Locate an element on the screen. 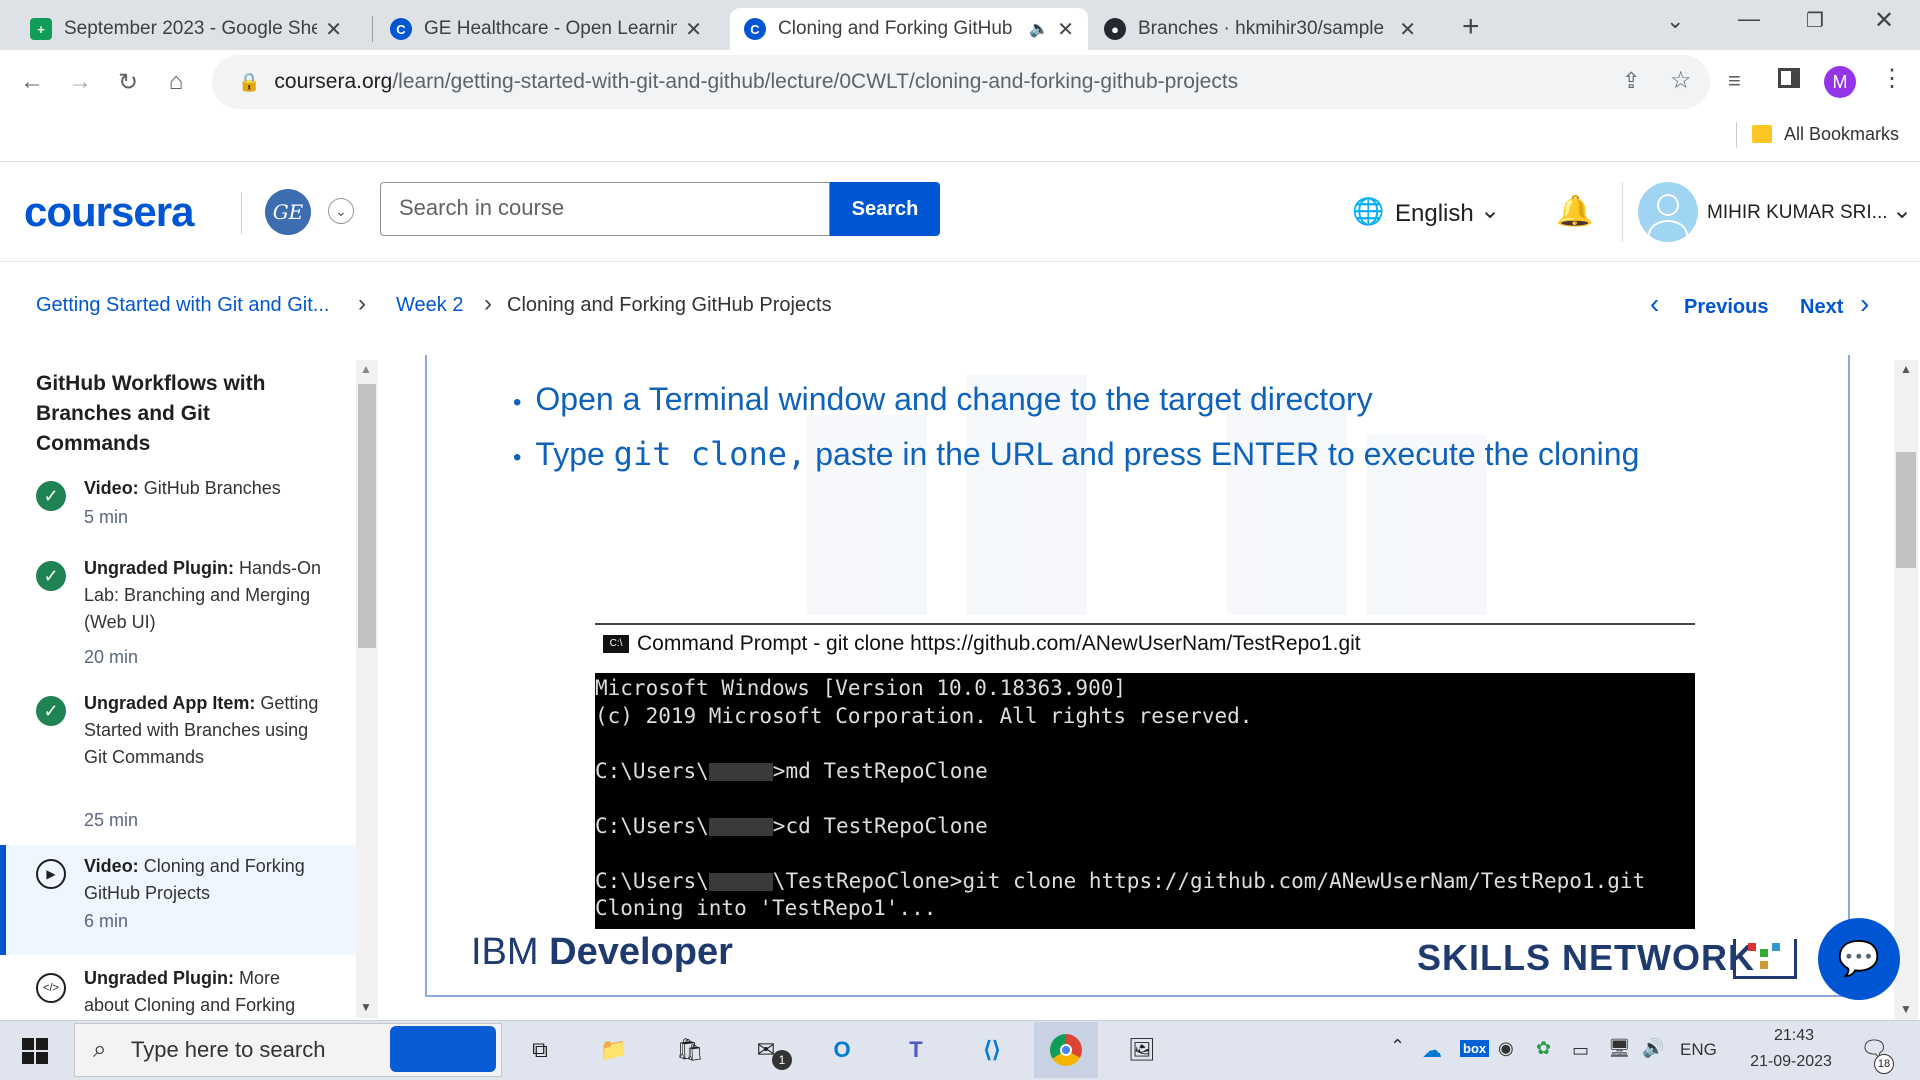 The image size is (1920, 1080). onedrive-icon: ☁ is located at coordinates (1432, 1050).